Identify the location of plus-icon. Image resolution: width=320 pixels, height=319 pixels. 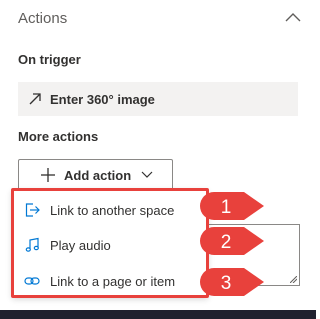
(48, 175).